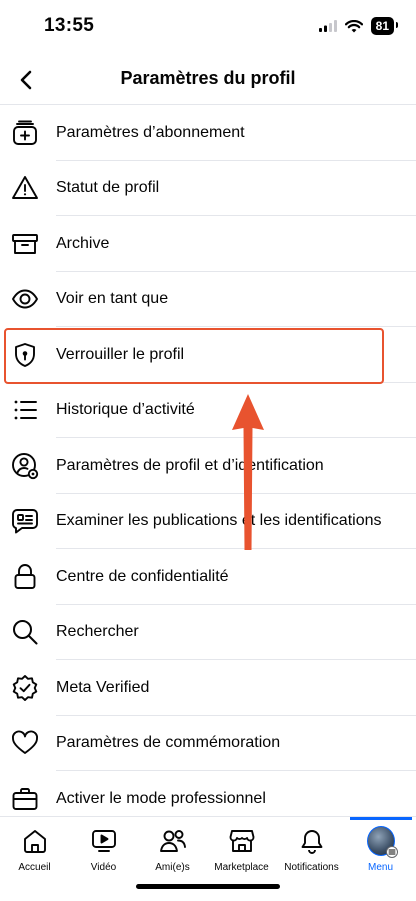 The image size is (416, 901). Describe the element at coordinates (161, 798) in the screenshot. I see `item-label: Activer le mode professionnel` at that location.